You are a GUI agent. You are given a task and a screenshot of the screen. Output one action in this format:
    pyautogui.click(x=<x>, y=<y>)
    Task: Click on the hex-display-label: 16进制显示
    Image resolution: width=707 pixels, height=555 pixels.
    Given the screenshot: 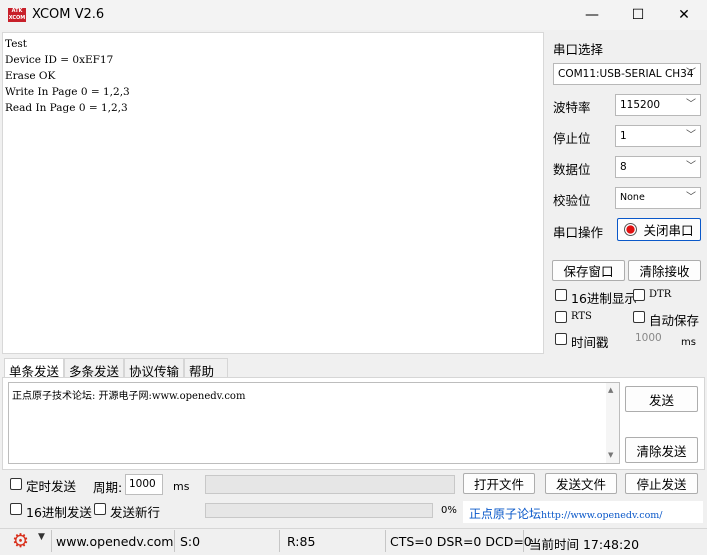 What is the action you would take?
    pyautogui.click(x=604, y=298)
    